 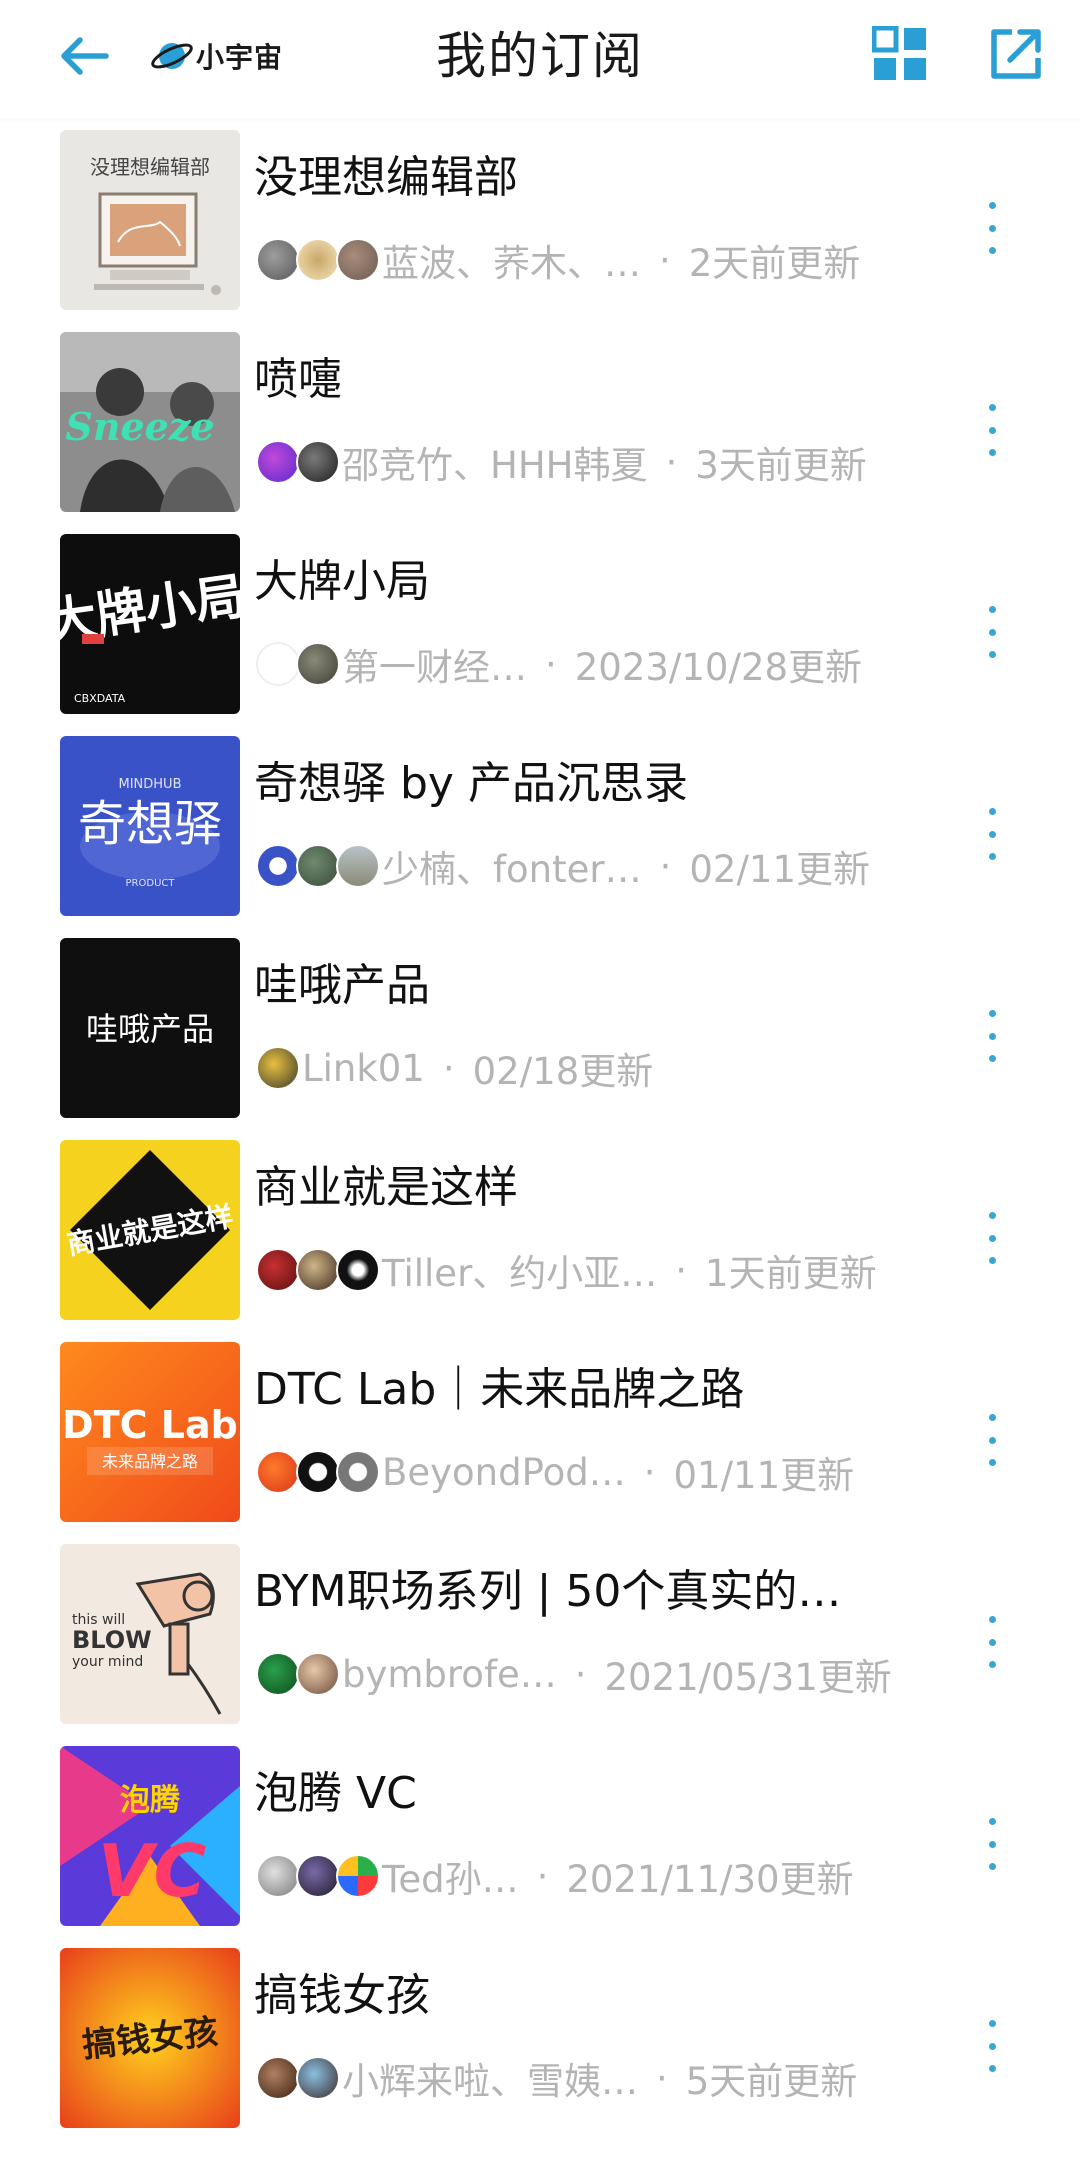 I want to click on update-time: 2天前更新, so click(x=774, y=263).